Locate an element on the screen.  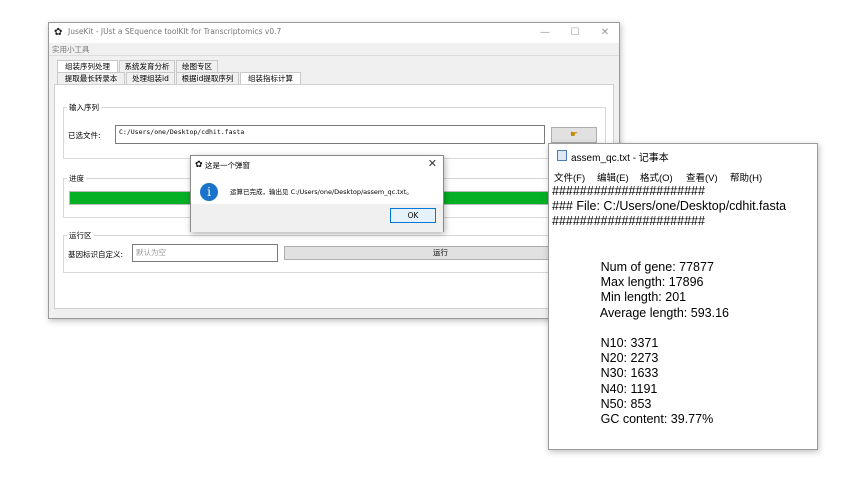
subtab-longest-transcript: 提取最长转录本 is located at coordinates (91, 78).